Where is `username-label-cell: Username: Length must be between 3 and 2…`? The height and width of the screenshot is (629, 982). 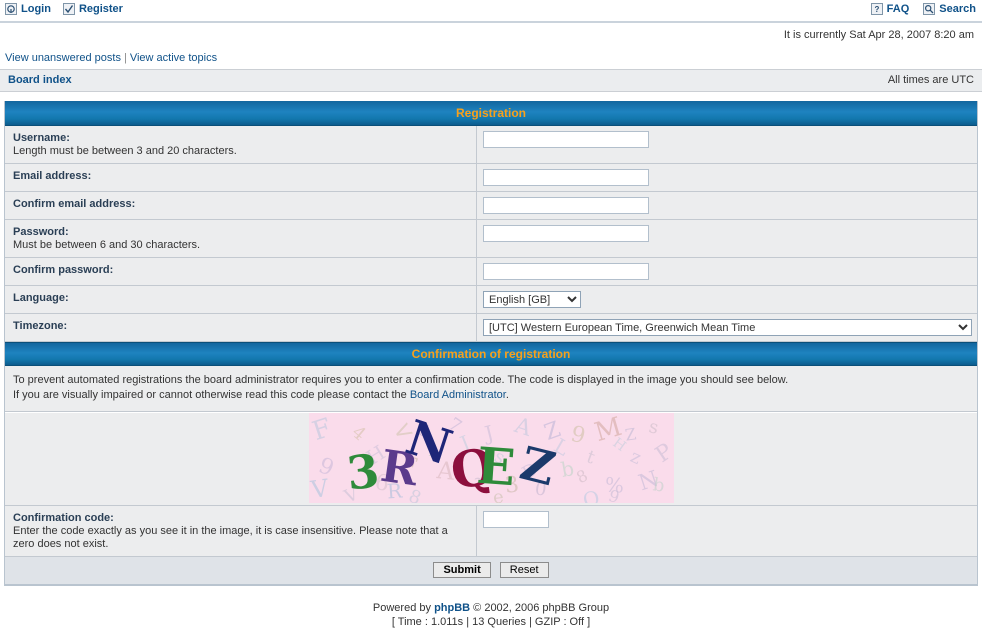 username-label-cell: Username: Length must be between 3 and 2… is located at coordinates (241, 145).